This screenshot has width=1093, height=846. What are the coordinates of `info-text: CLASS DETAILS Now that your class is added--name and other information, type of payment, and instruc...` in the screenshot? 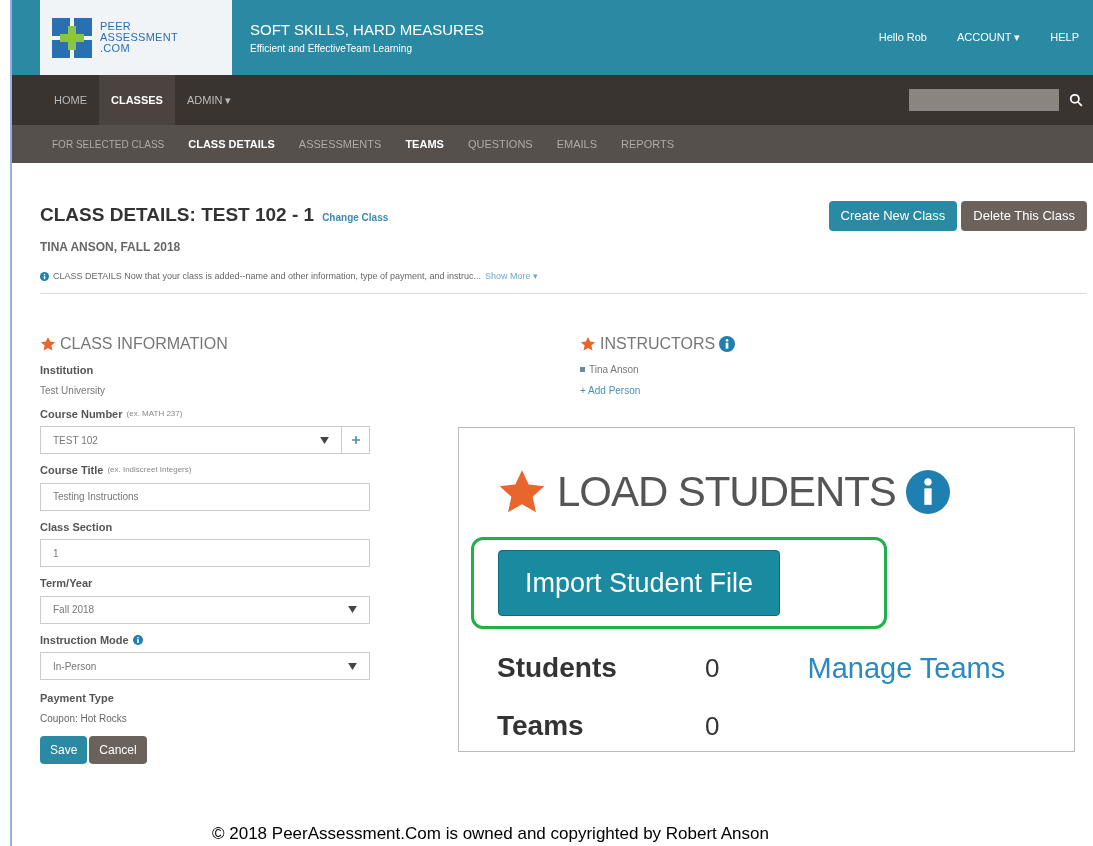 It's located at (267, 276).